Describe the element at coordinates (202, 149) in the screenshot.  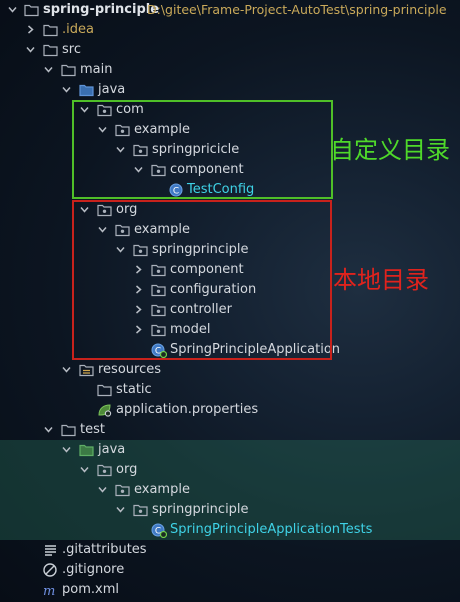
I see `custom-directory-highlight-box` at that location.